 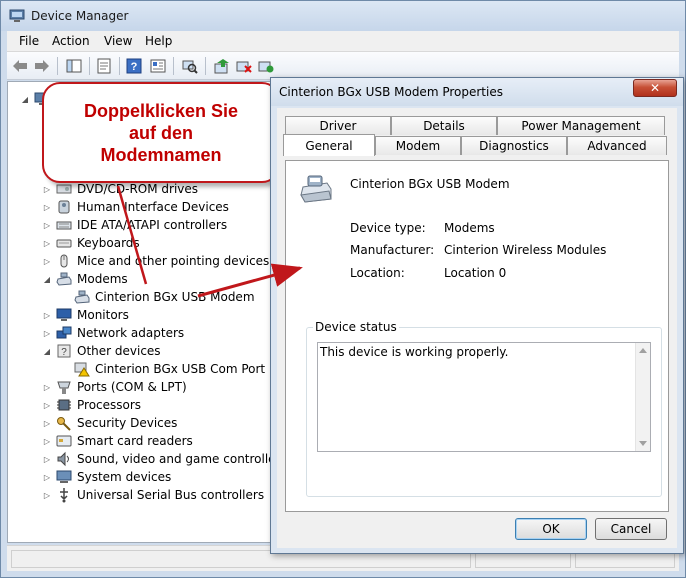 What do you see at coordinates (475, 273) in the screenshot?
I see `location-value: Location 0` at bounding box center [475, 273].